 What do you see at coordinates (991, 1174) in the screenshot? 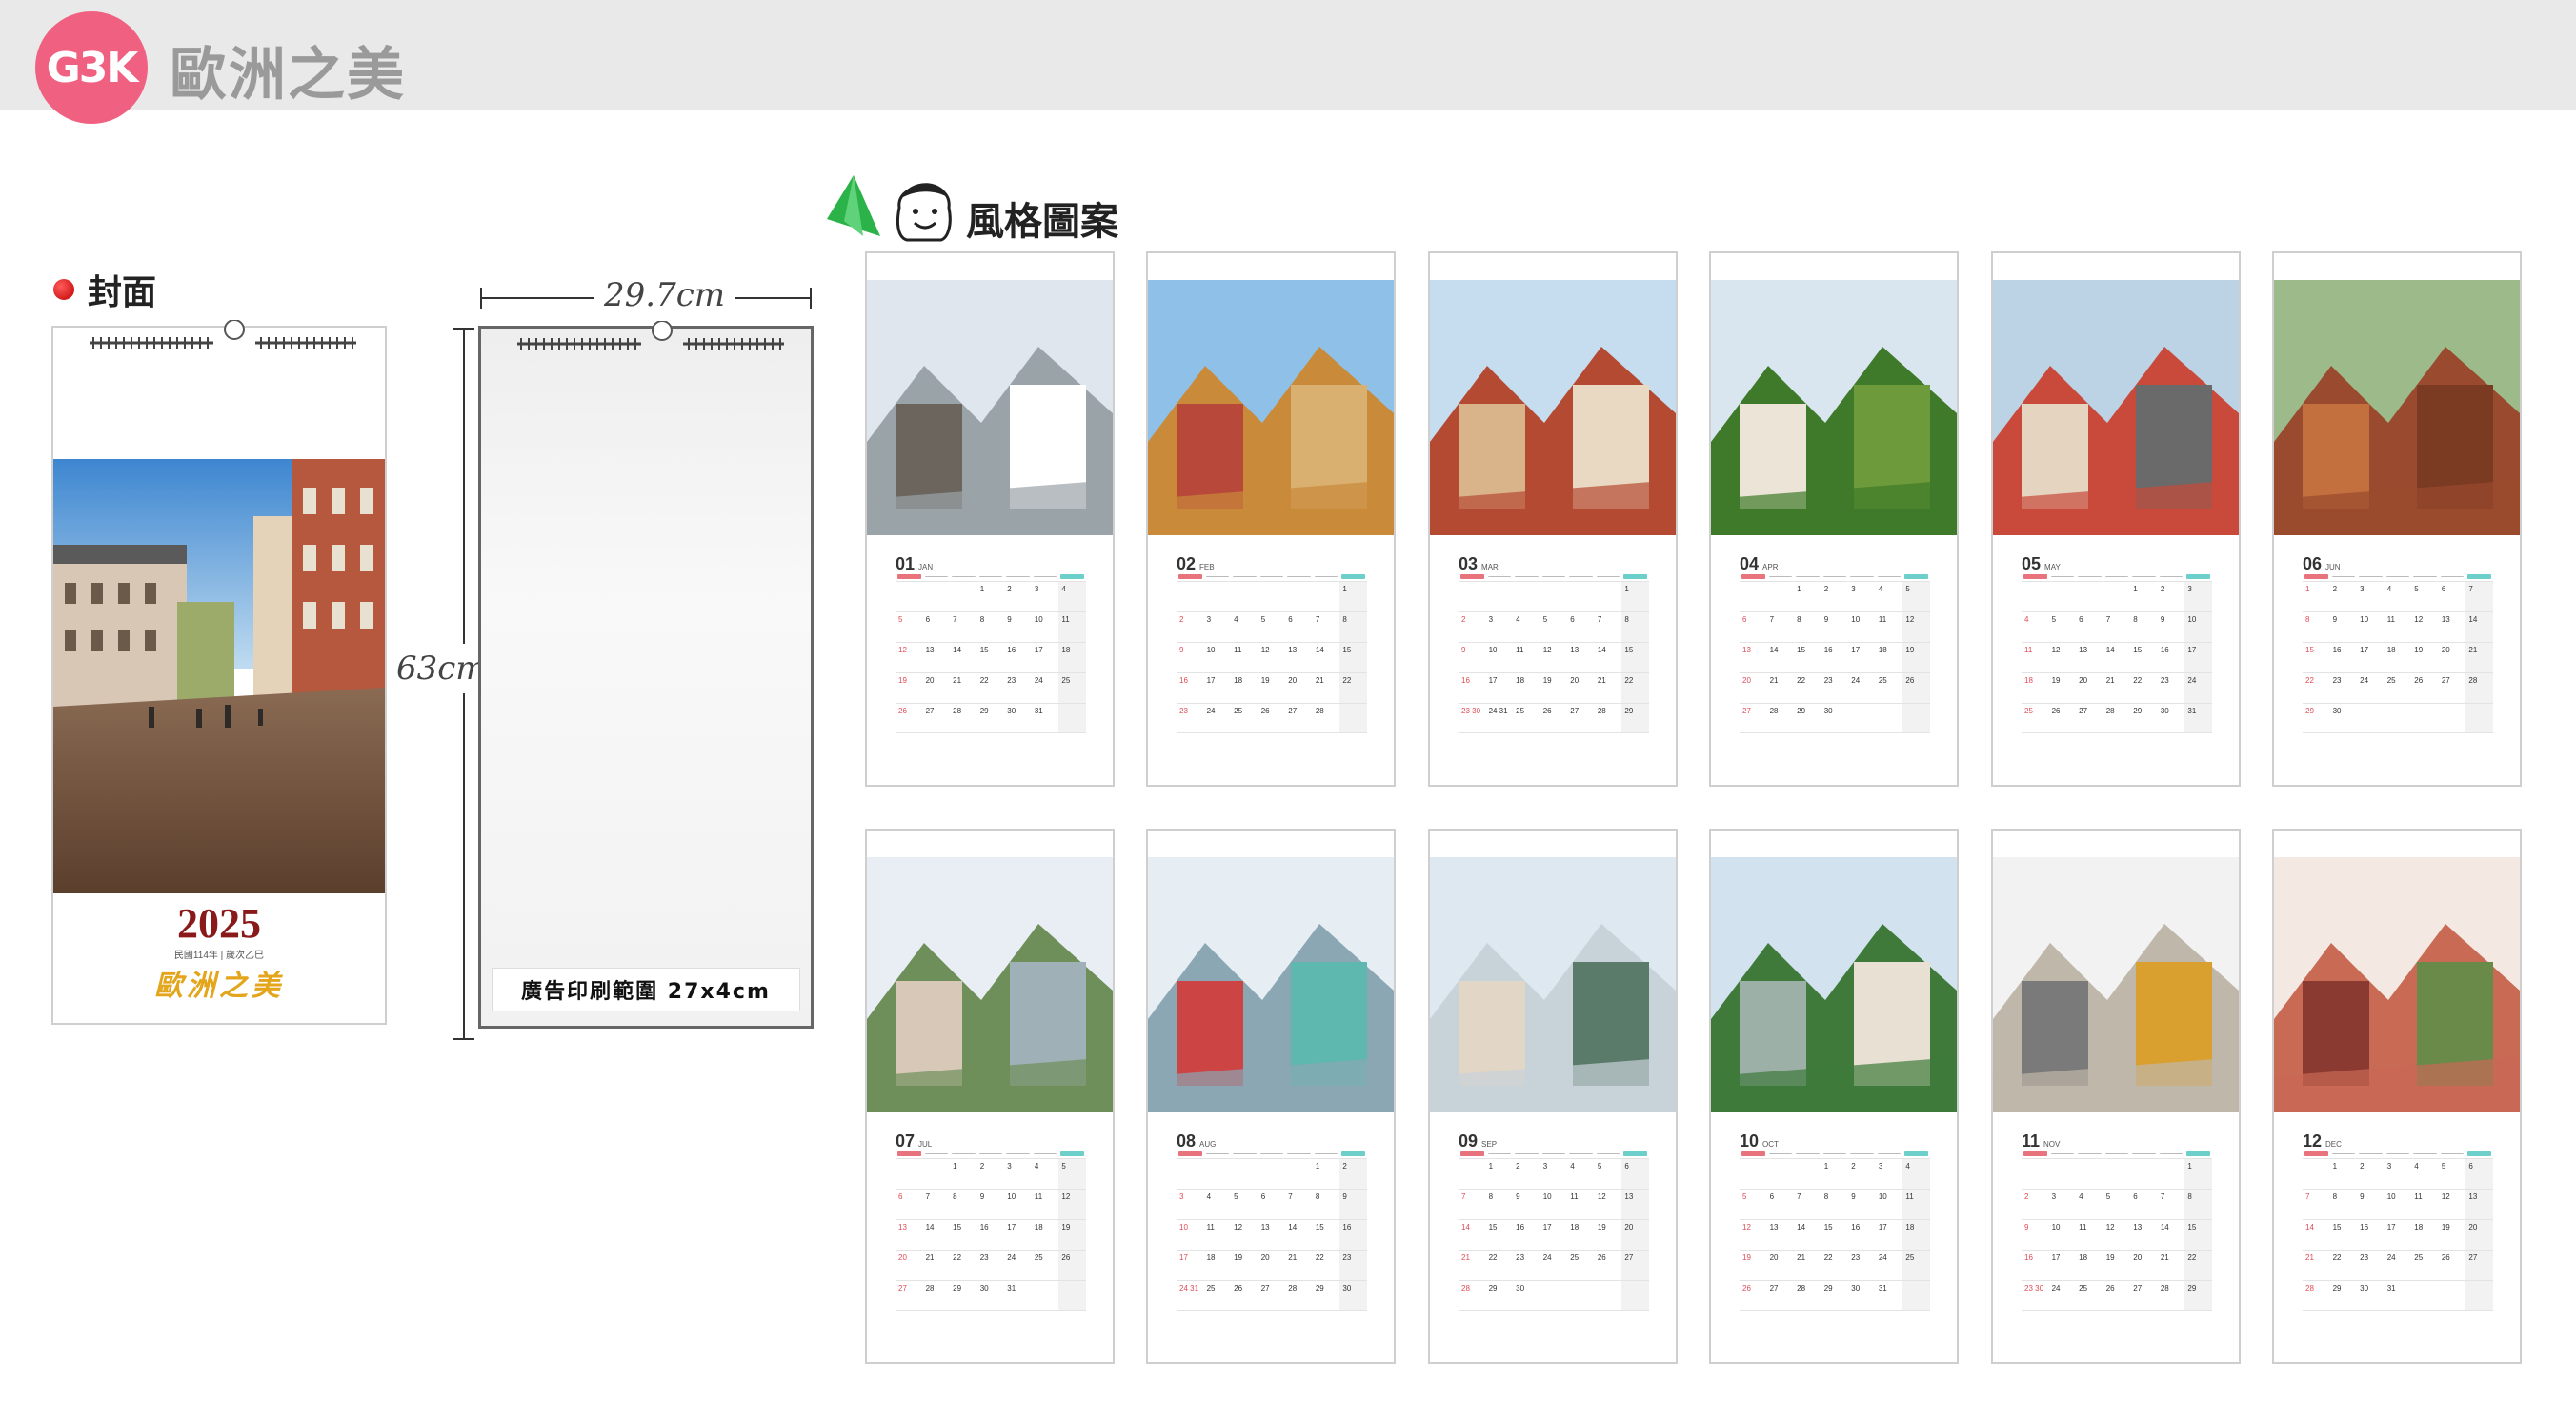
I see `calendar-week-row: 1 2 3 4 5` at bounding box center [991, 1174].